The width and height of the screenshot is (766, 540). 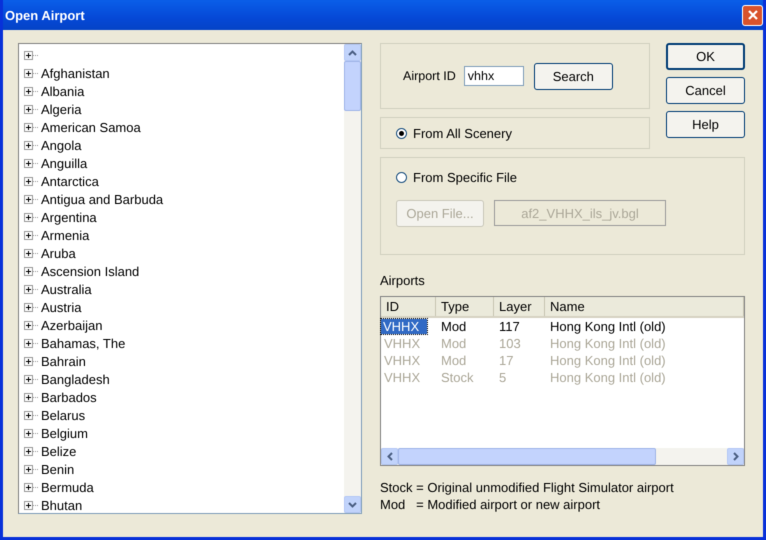 I want to click on tree-item: Belize, so click(x=58, y=451).